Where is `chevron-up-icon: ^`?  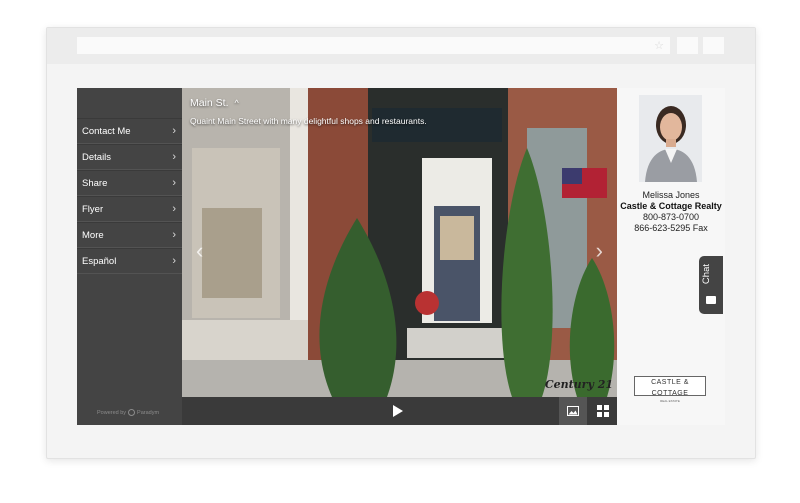
chevron-up-icon: ^ is located at coordinates (237, 103).